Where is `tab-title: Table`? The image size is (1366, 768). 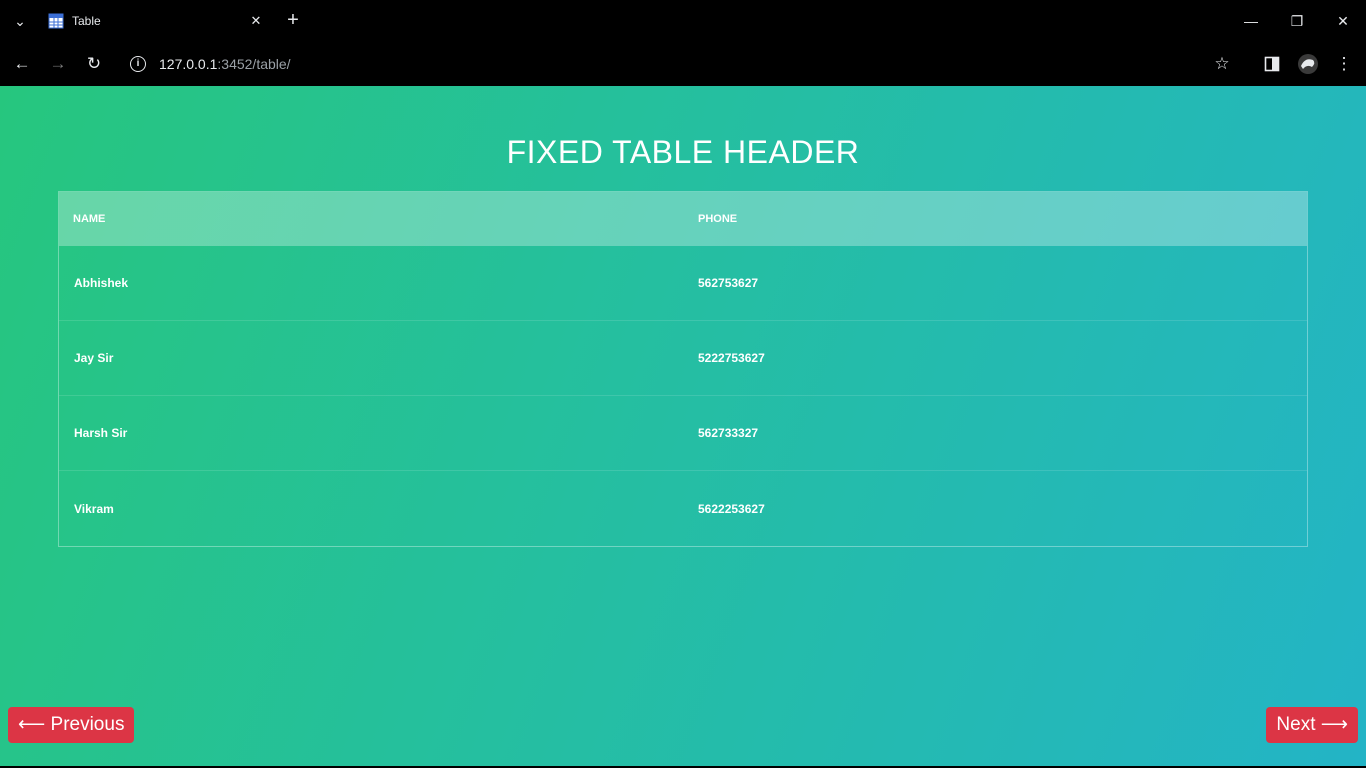 tab-title: Table is located at coordinates (86, 21).